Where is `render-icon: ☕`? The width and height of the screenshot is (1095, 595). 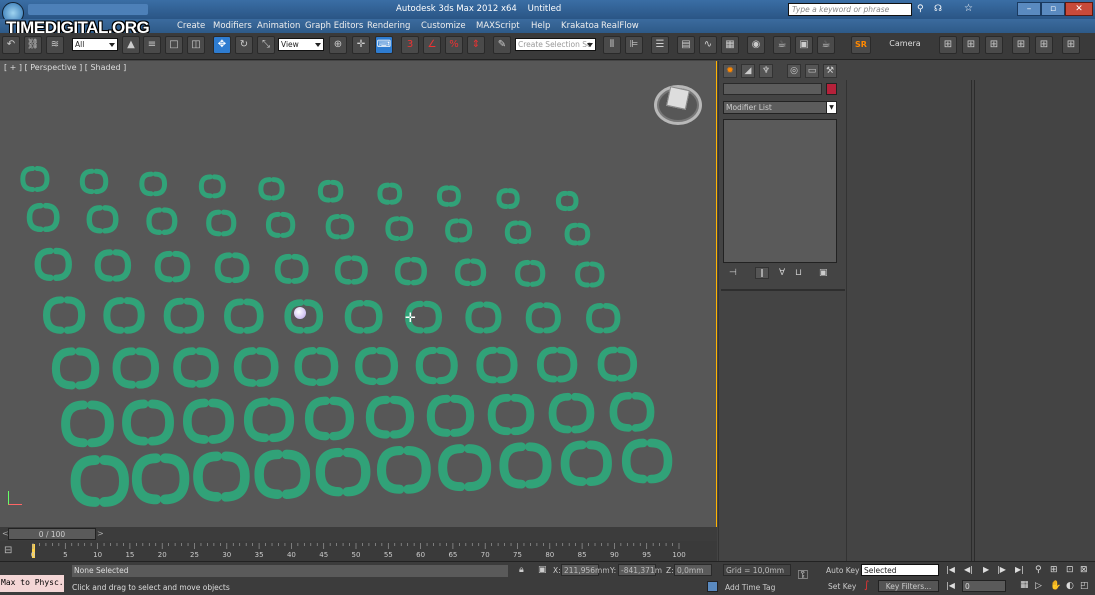 render-icon: ☕ is located at coordinates (826, 45).